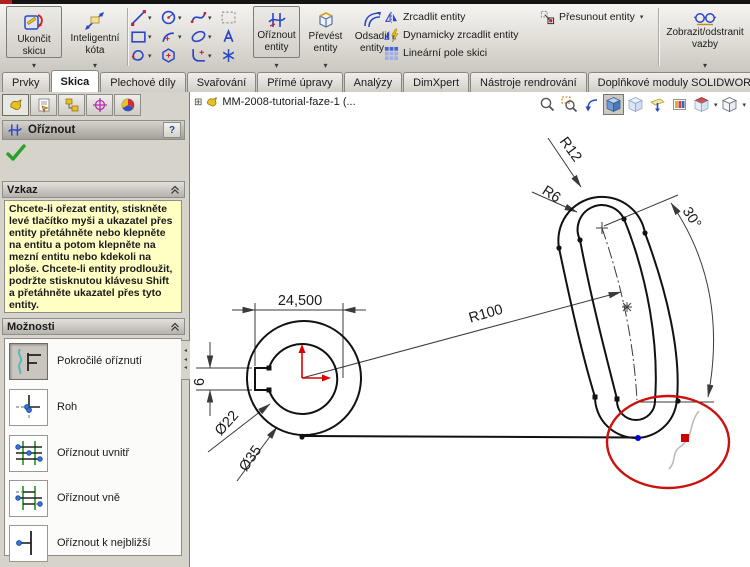  I want to click on display-style-dropdown, so click(744, 105).